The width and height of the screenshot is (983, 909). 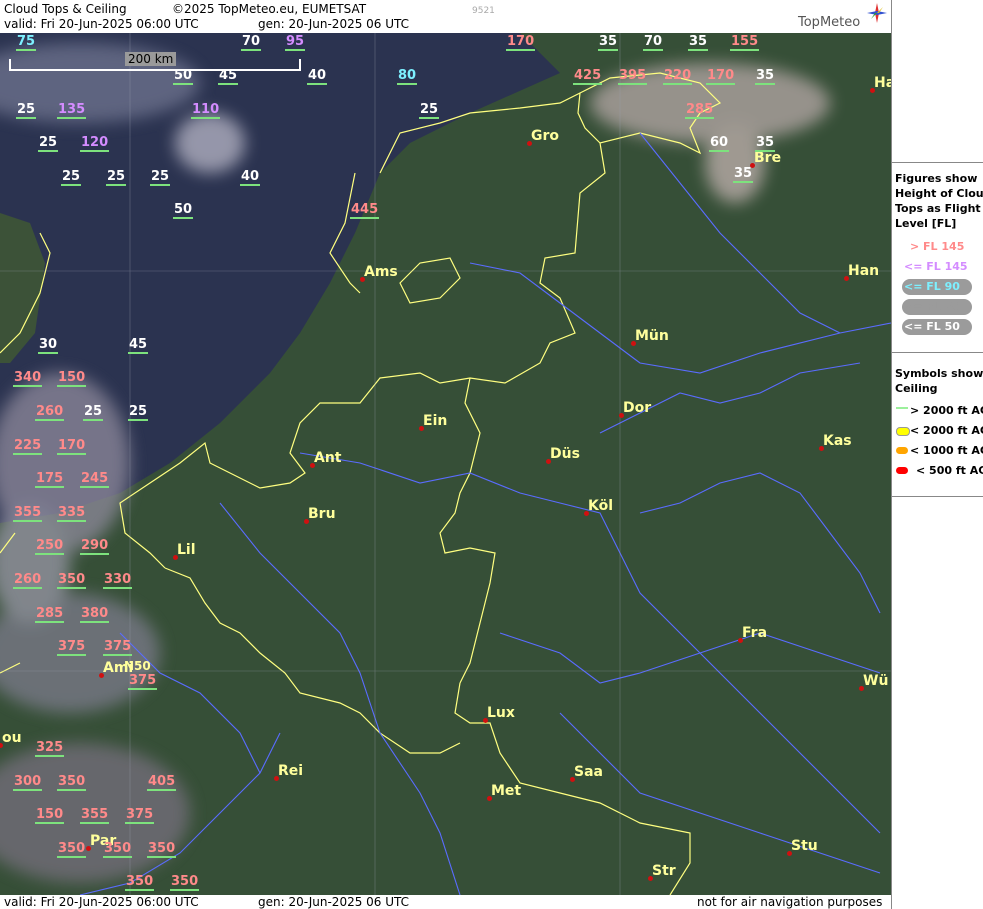 What do you see at coordinates (162, 782) in the screenshot?
I see `cloud-top-value: 405` at bounding box center [162, 782].